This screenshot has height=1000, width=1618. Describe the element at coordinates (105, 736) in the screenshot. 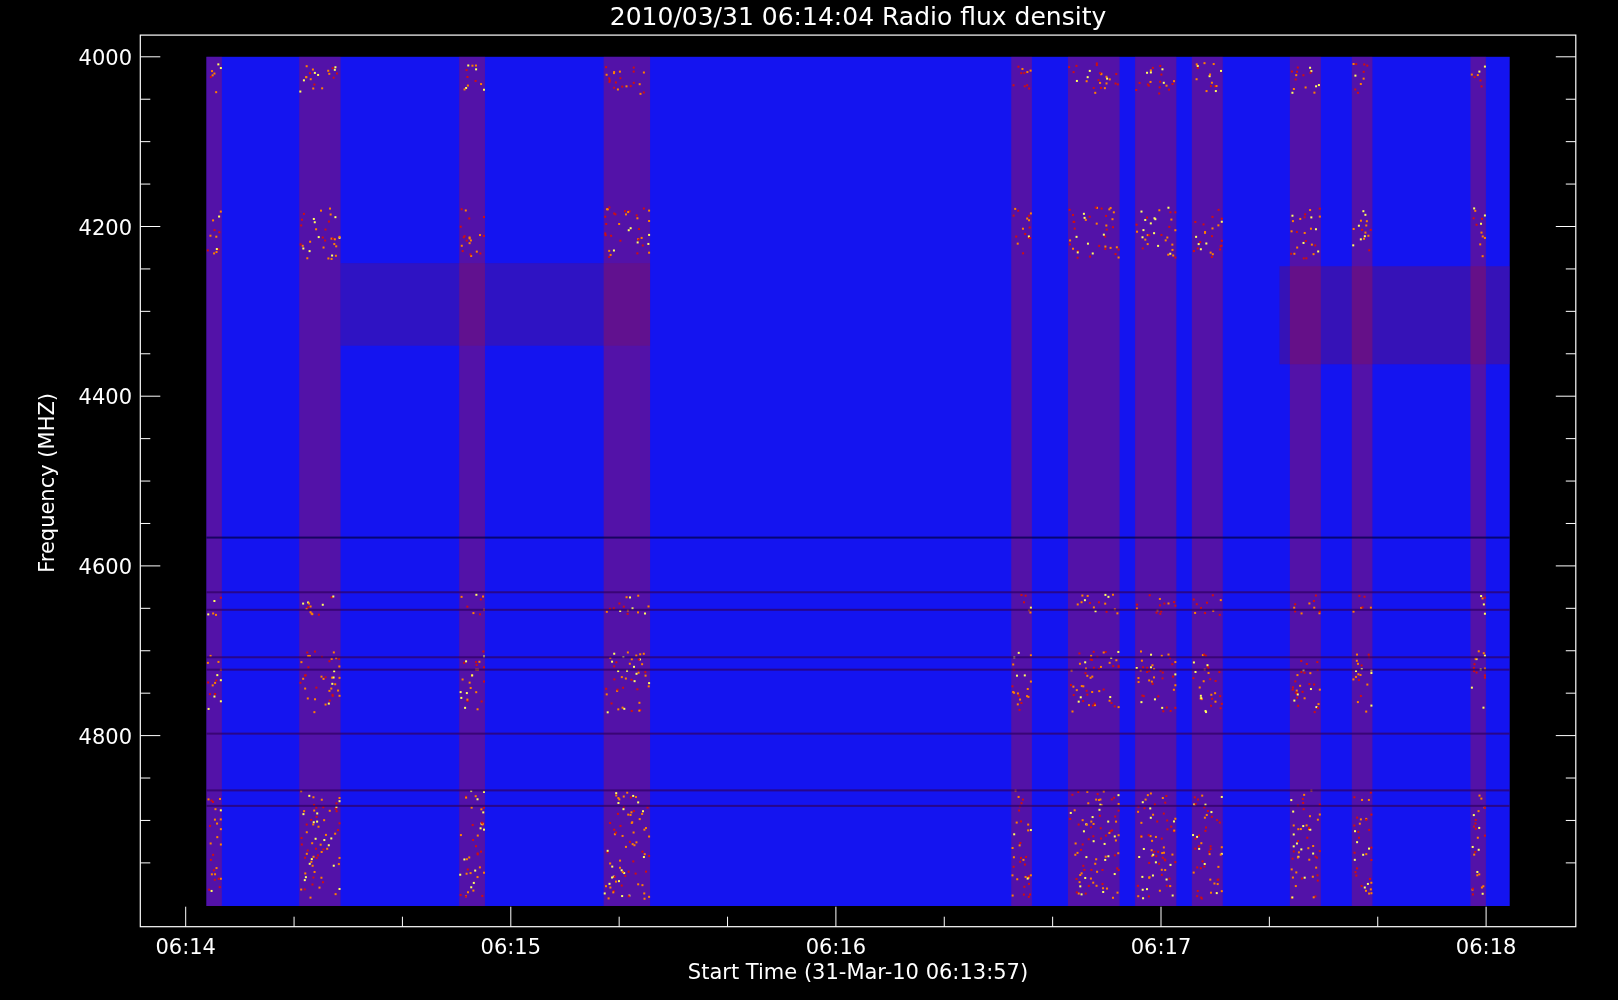

I see `y-tick-label: 4800` at that location.